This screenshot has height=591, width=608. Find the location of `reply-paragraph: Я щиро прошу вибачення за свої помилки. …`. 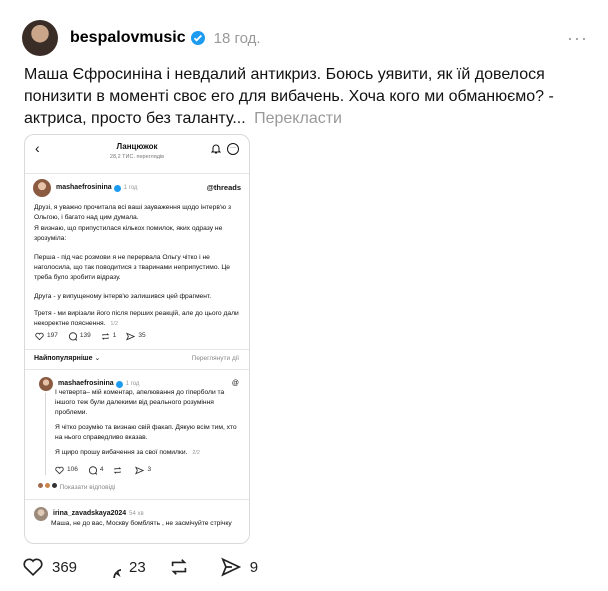

reply-paragraph: Я щиро прошу вибачення за свої помилки. … is located at coordinates (147, 453).